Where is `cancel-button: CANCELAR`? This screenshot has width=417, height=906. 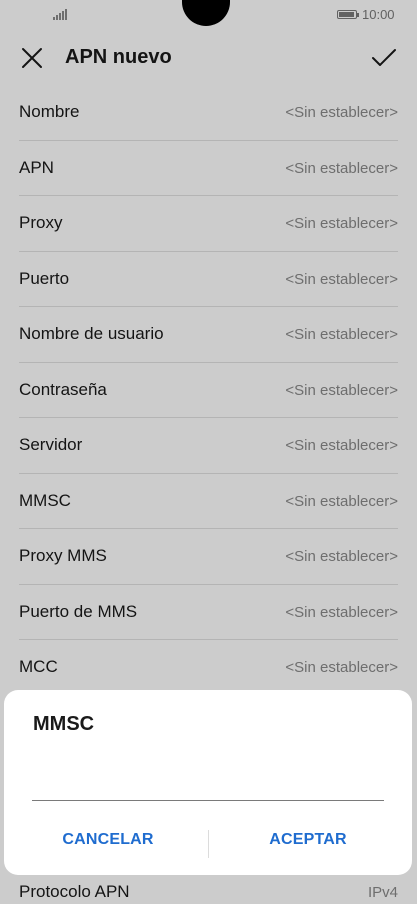 cancel-button: CANCELAR is located at coordinates (108, 840).